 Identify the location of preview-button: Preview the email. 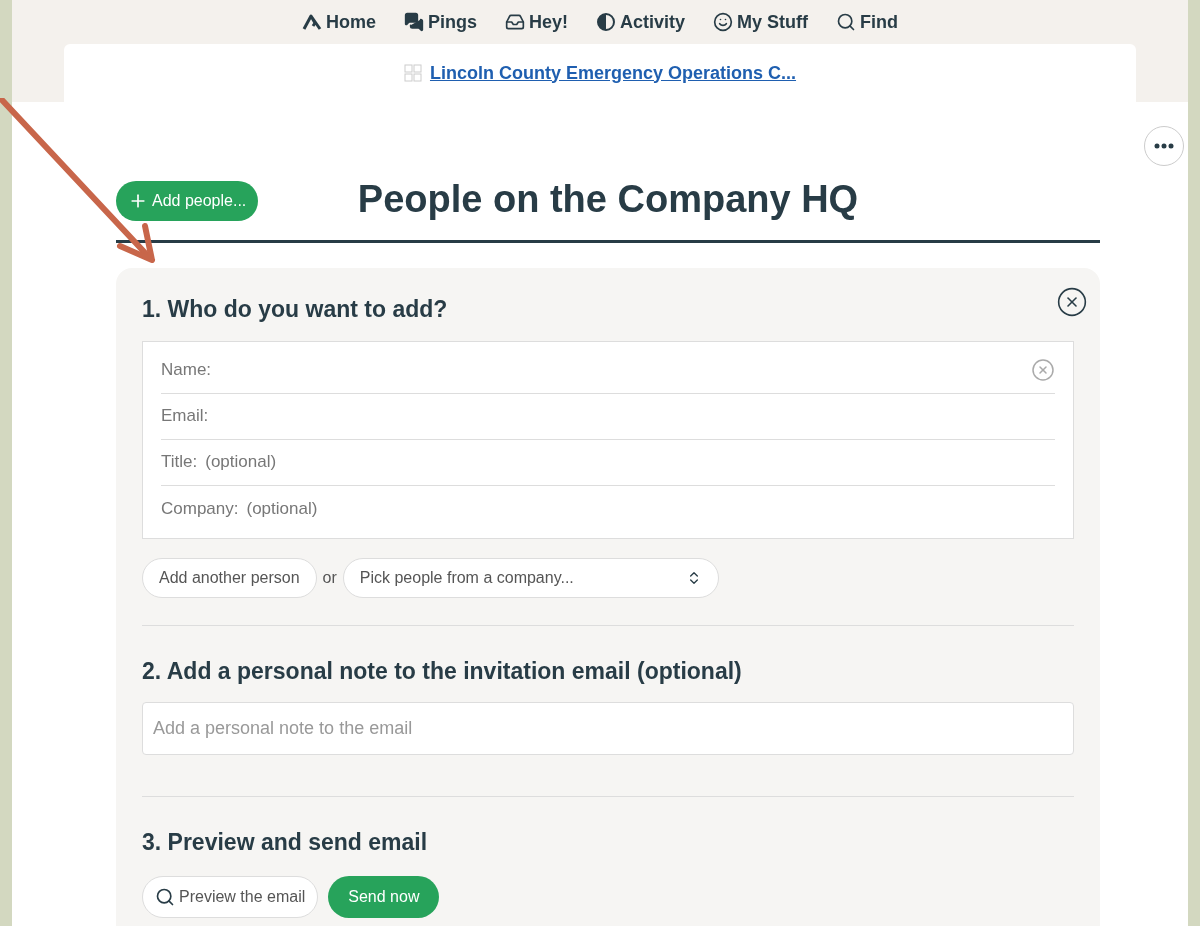
(230, 896).